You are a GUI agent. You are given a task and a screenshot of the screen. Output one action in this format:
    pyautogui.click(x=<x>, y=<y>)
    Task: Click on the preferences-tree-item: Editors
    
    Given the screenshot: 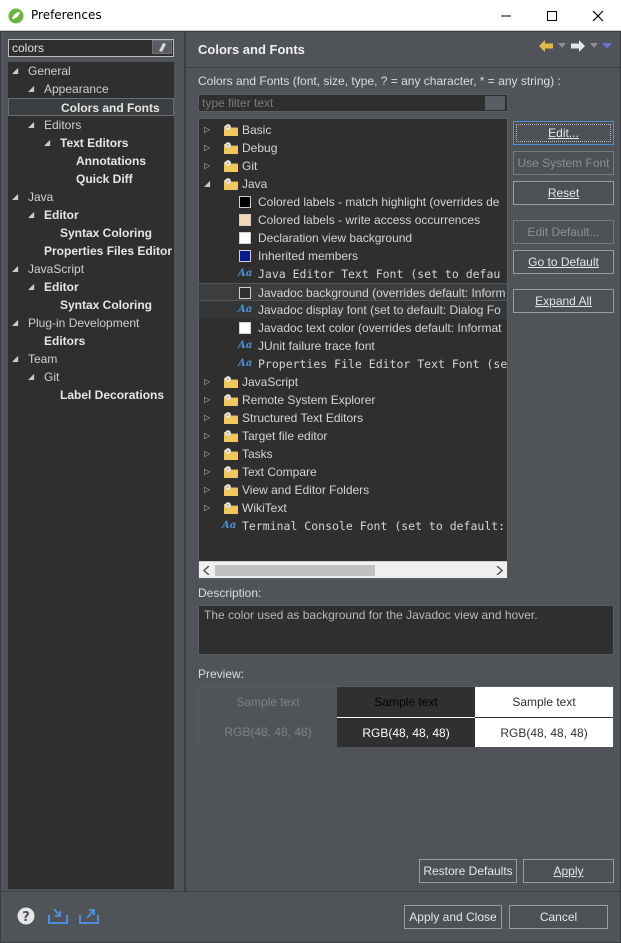 What is the action you would take?
    pyautogui.click(x=91, y=341)
    